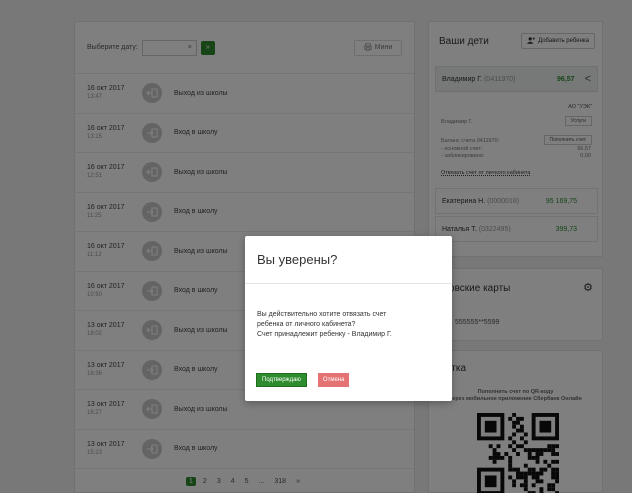  What do you see at coordinates (348, 260) in the screenshot?
I see `dialog-title: Вы уверены?` at bounding box center [348, 260].